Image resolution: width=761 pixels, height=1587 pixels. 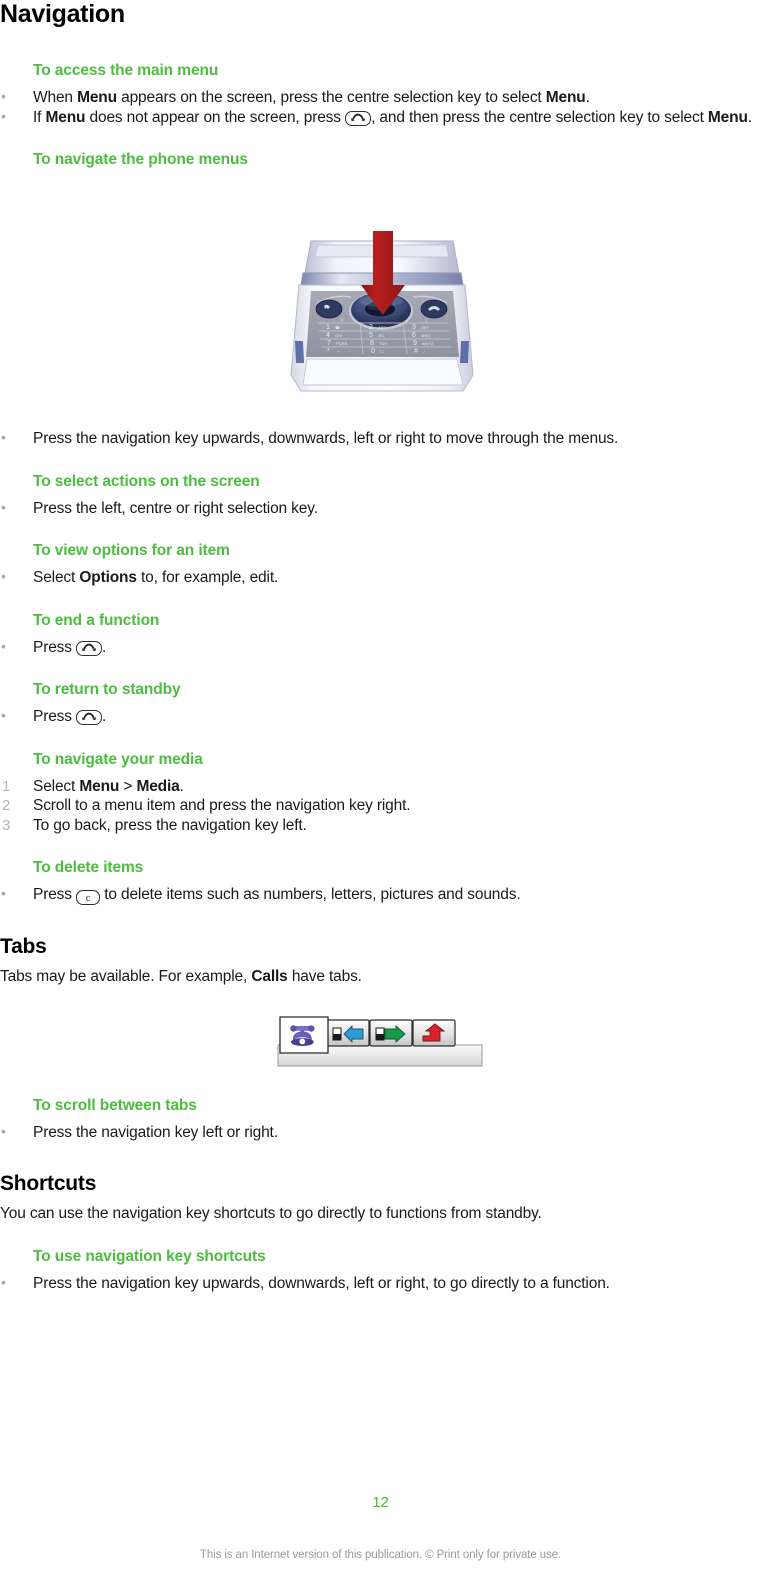 What do you see at coordinates (88, 897) in the screenshot?
I see `clear-key-icon: c` at bounding box center [88, 897].